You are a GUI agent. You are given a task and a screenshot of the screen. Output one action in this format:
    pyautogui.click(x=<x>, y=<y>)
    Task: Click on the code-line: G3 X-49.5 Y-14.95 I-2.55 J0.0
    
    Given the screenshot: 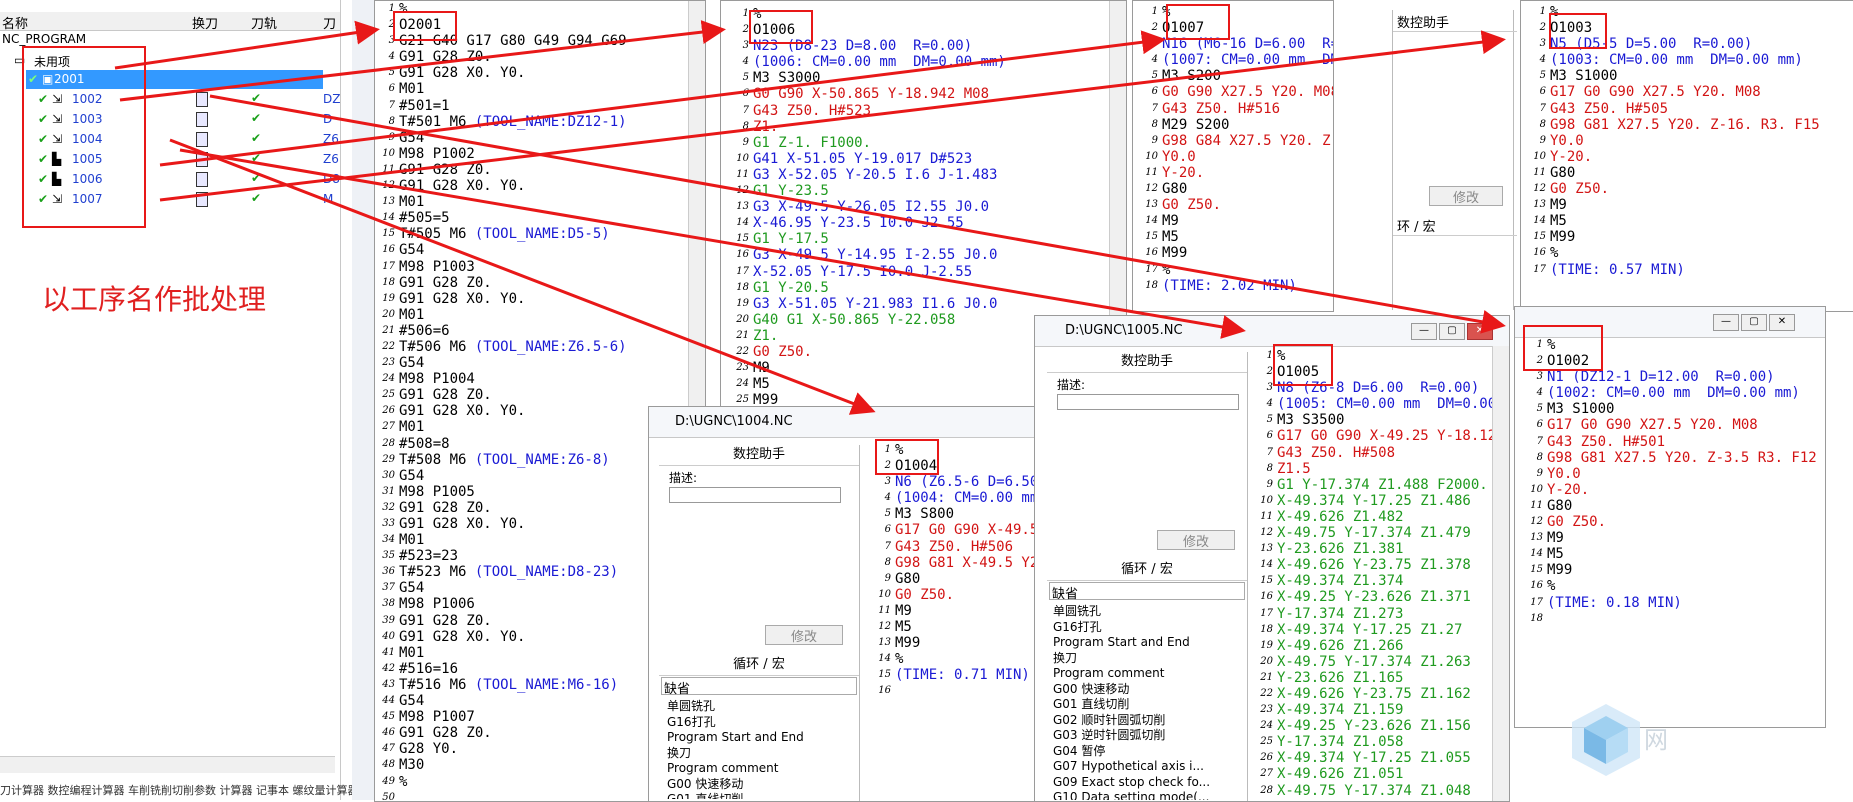 What is the action you would take?
    pyautogui.click(x=879, y=255)
    